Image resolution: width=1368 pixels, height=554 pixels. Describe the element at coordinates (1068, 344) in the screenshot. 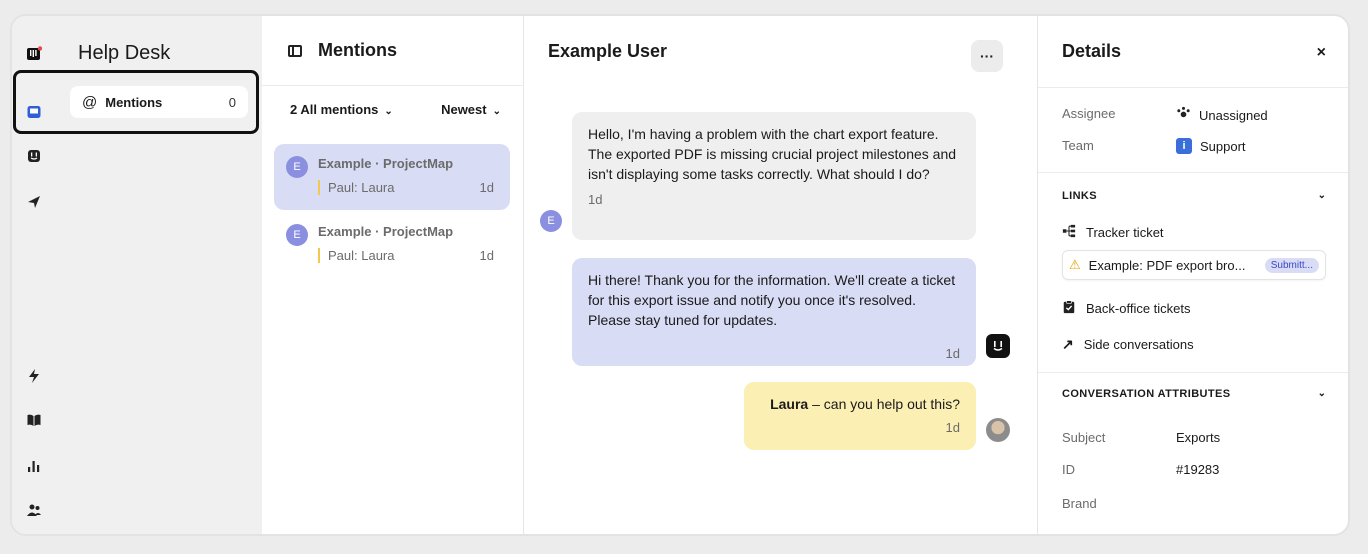

I see `arrow-up-right-icon: ↗` at that location.